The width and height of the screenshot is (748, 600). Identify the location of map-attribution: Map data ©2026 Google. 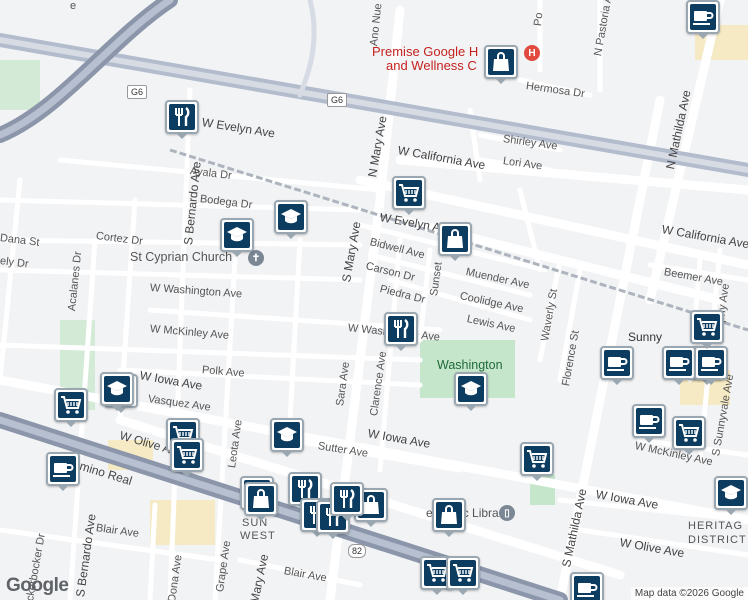
(689, 593).